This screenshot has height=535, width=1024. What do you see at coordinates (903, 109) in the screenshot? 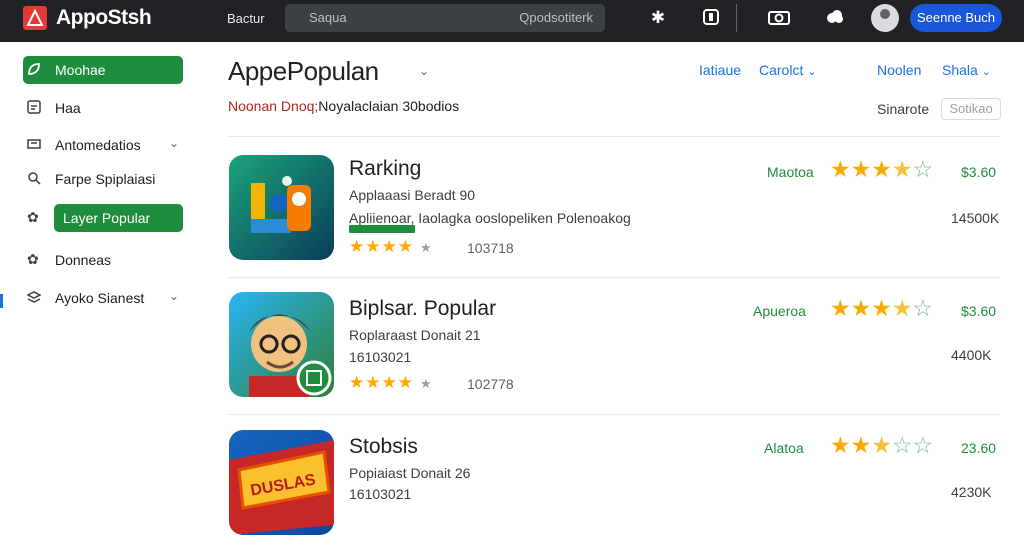
I see `sort-label: Sinarote` at bounding box center [903, 109].